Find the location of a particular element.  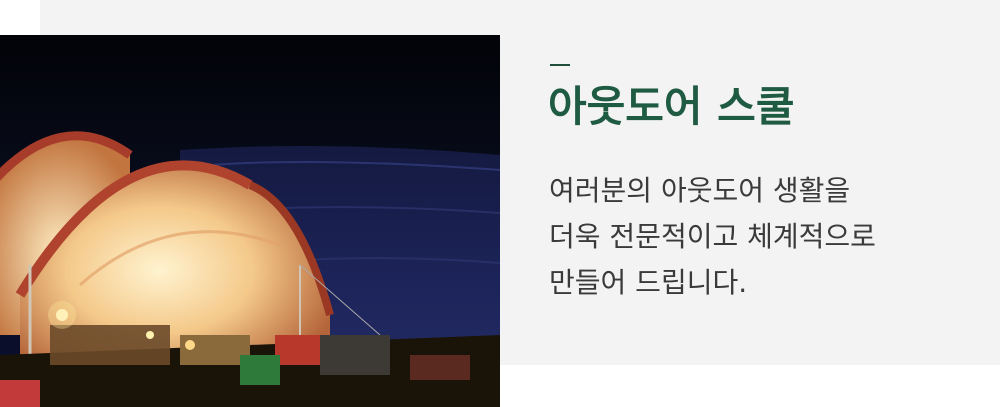

description-line-2: 더욱 전문적이고 체계적으로 is located at coordinates (712, 236).